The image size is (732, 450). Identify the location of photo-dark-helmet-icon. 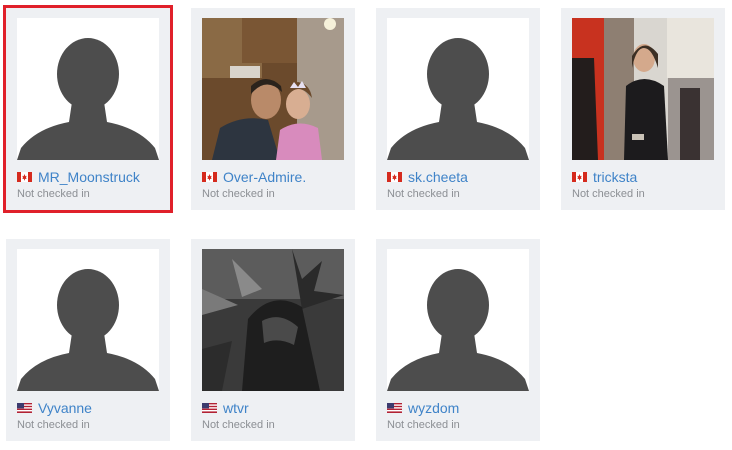
(273, 320).